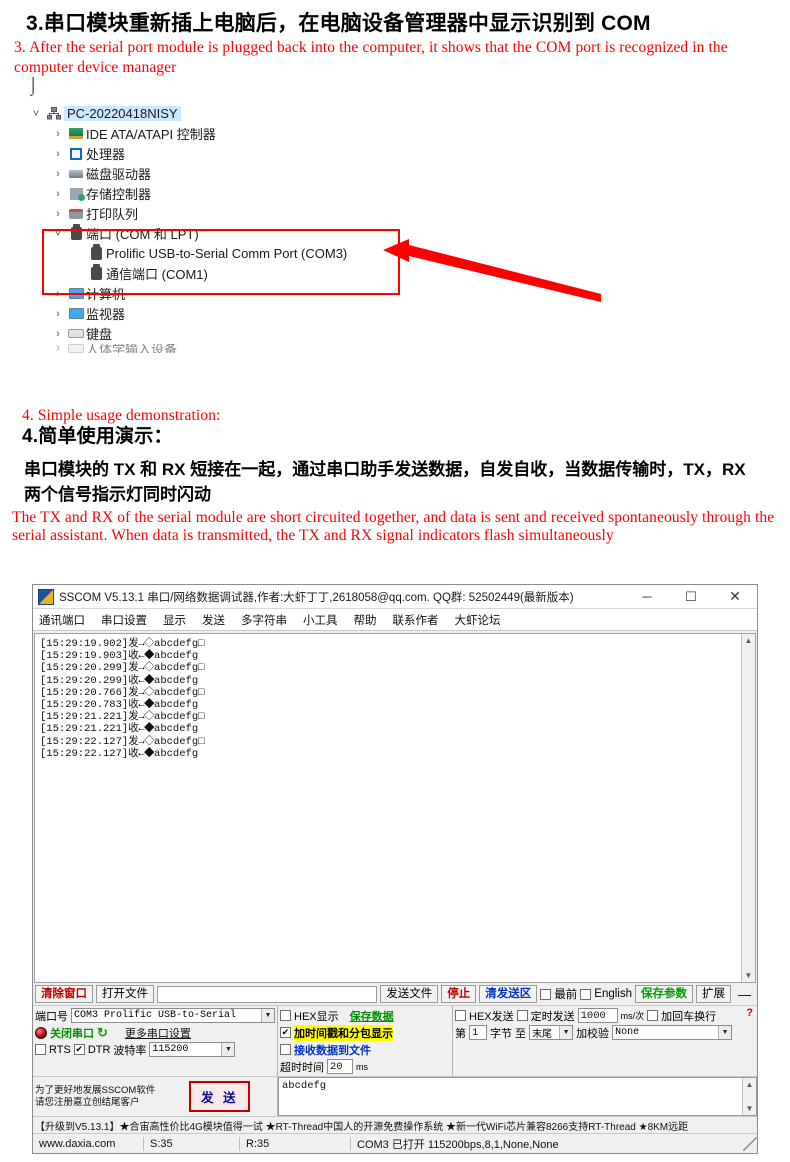 The width and height of the screenshot is (790, 1162). Describe the element at coordinates (750, 1143) in the screenshot. I see `resize-grip-icon` at that location.